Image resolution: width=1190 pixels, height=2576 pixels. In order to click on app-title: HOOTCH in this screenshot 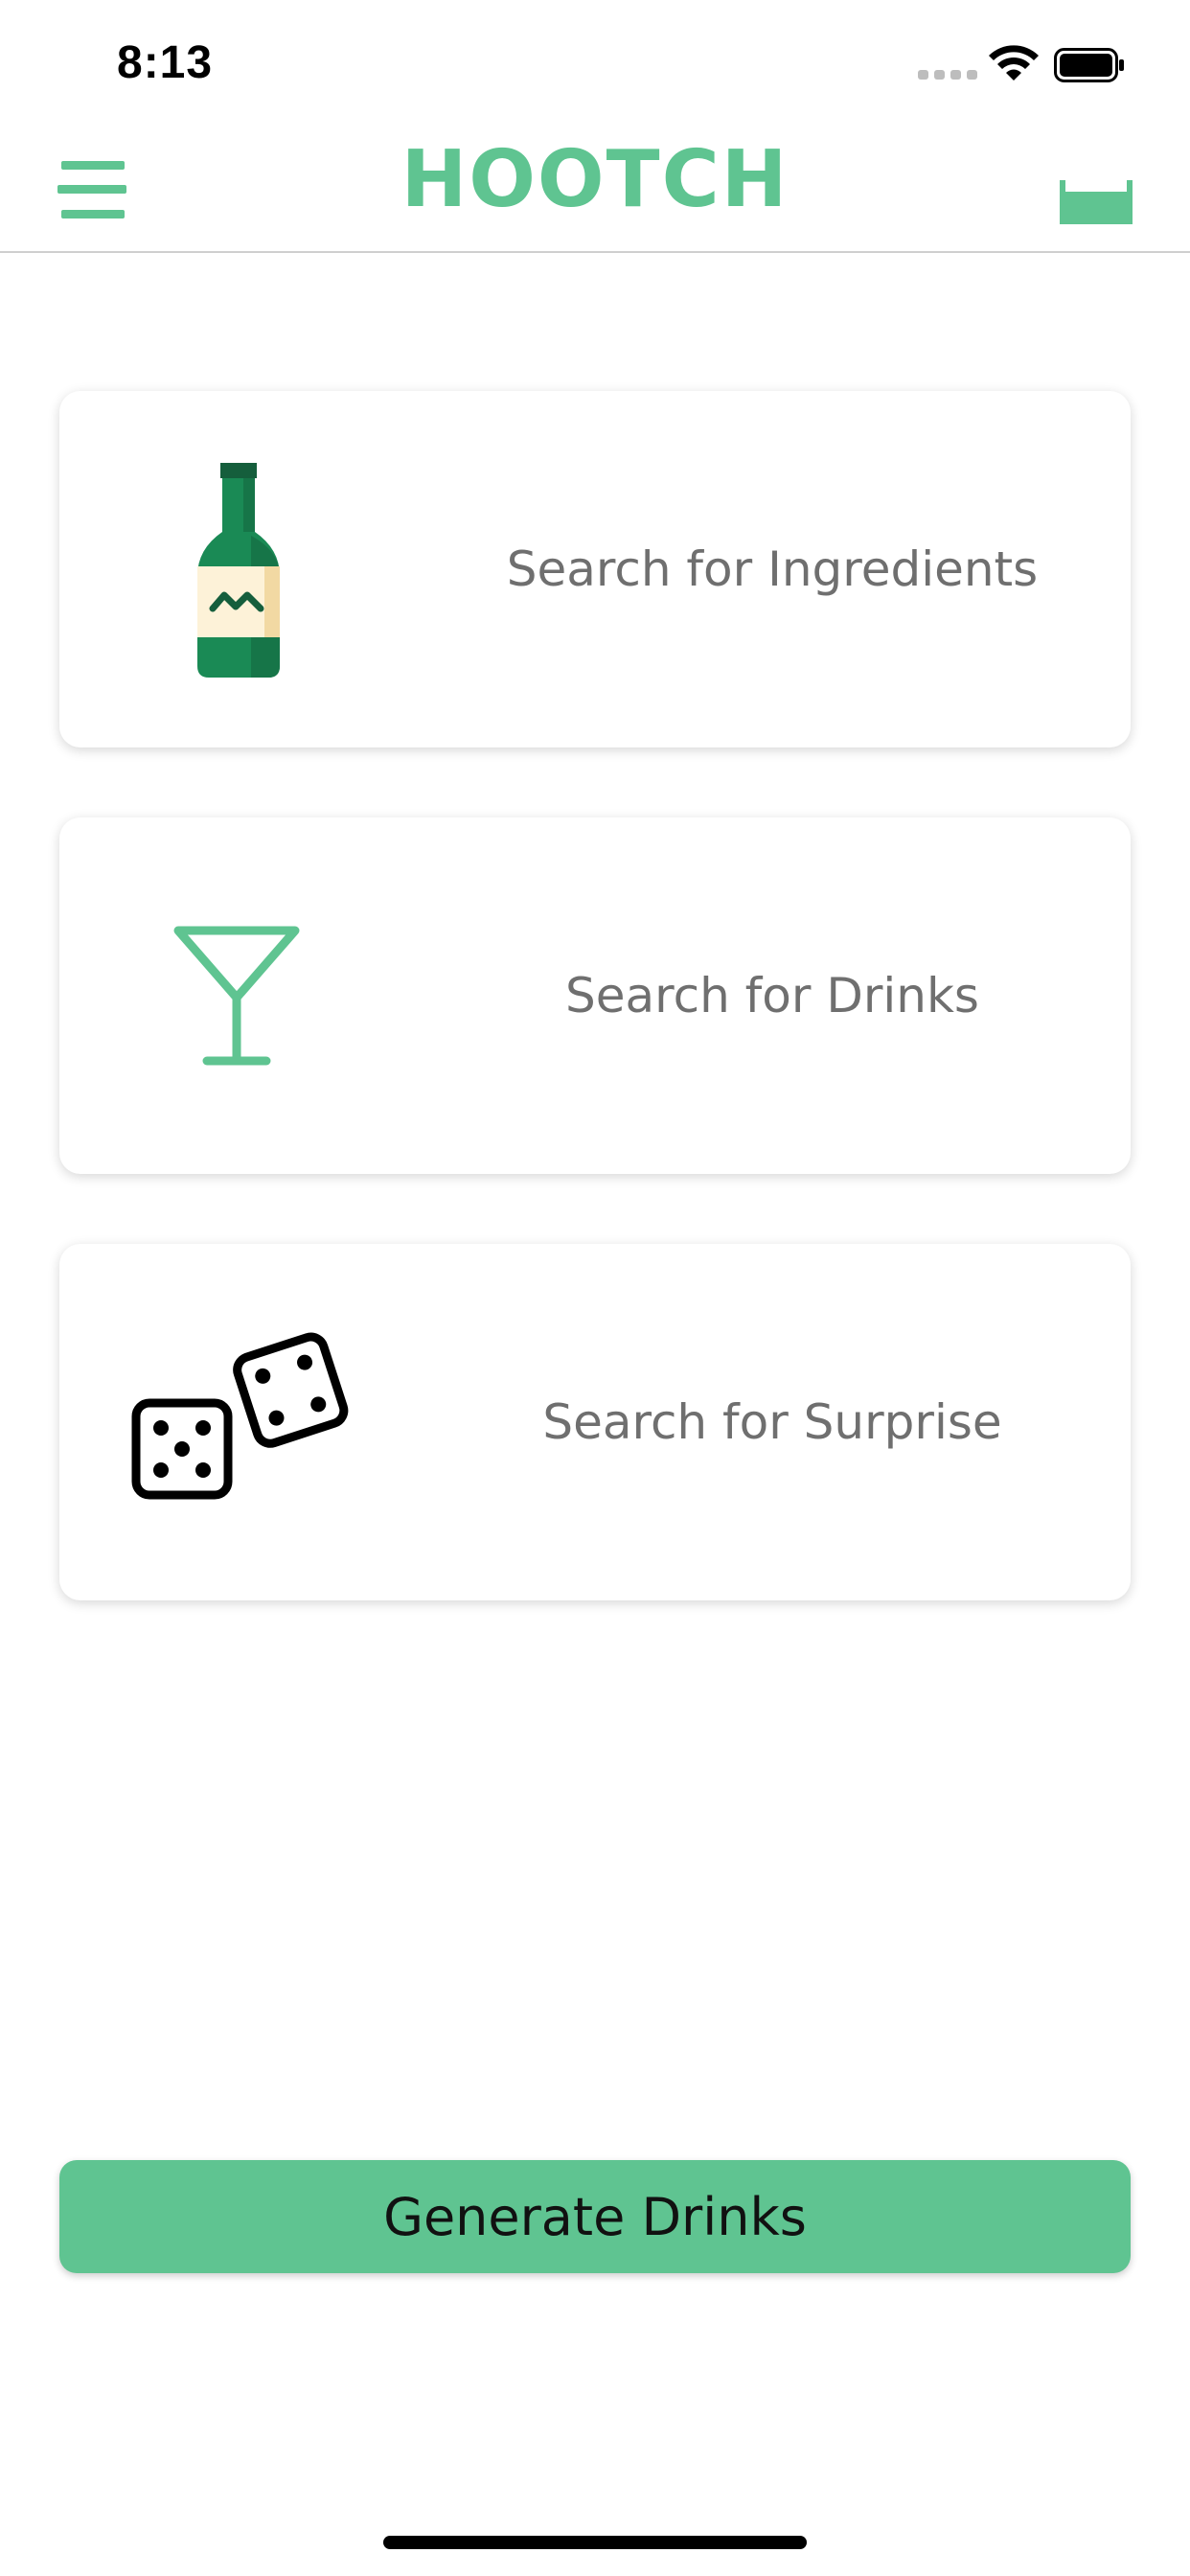, I will do `click(595, 179)`.